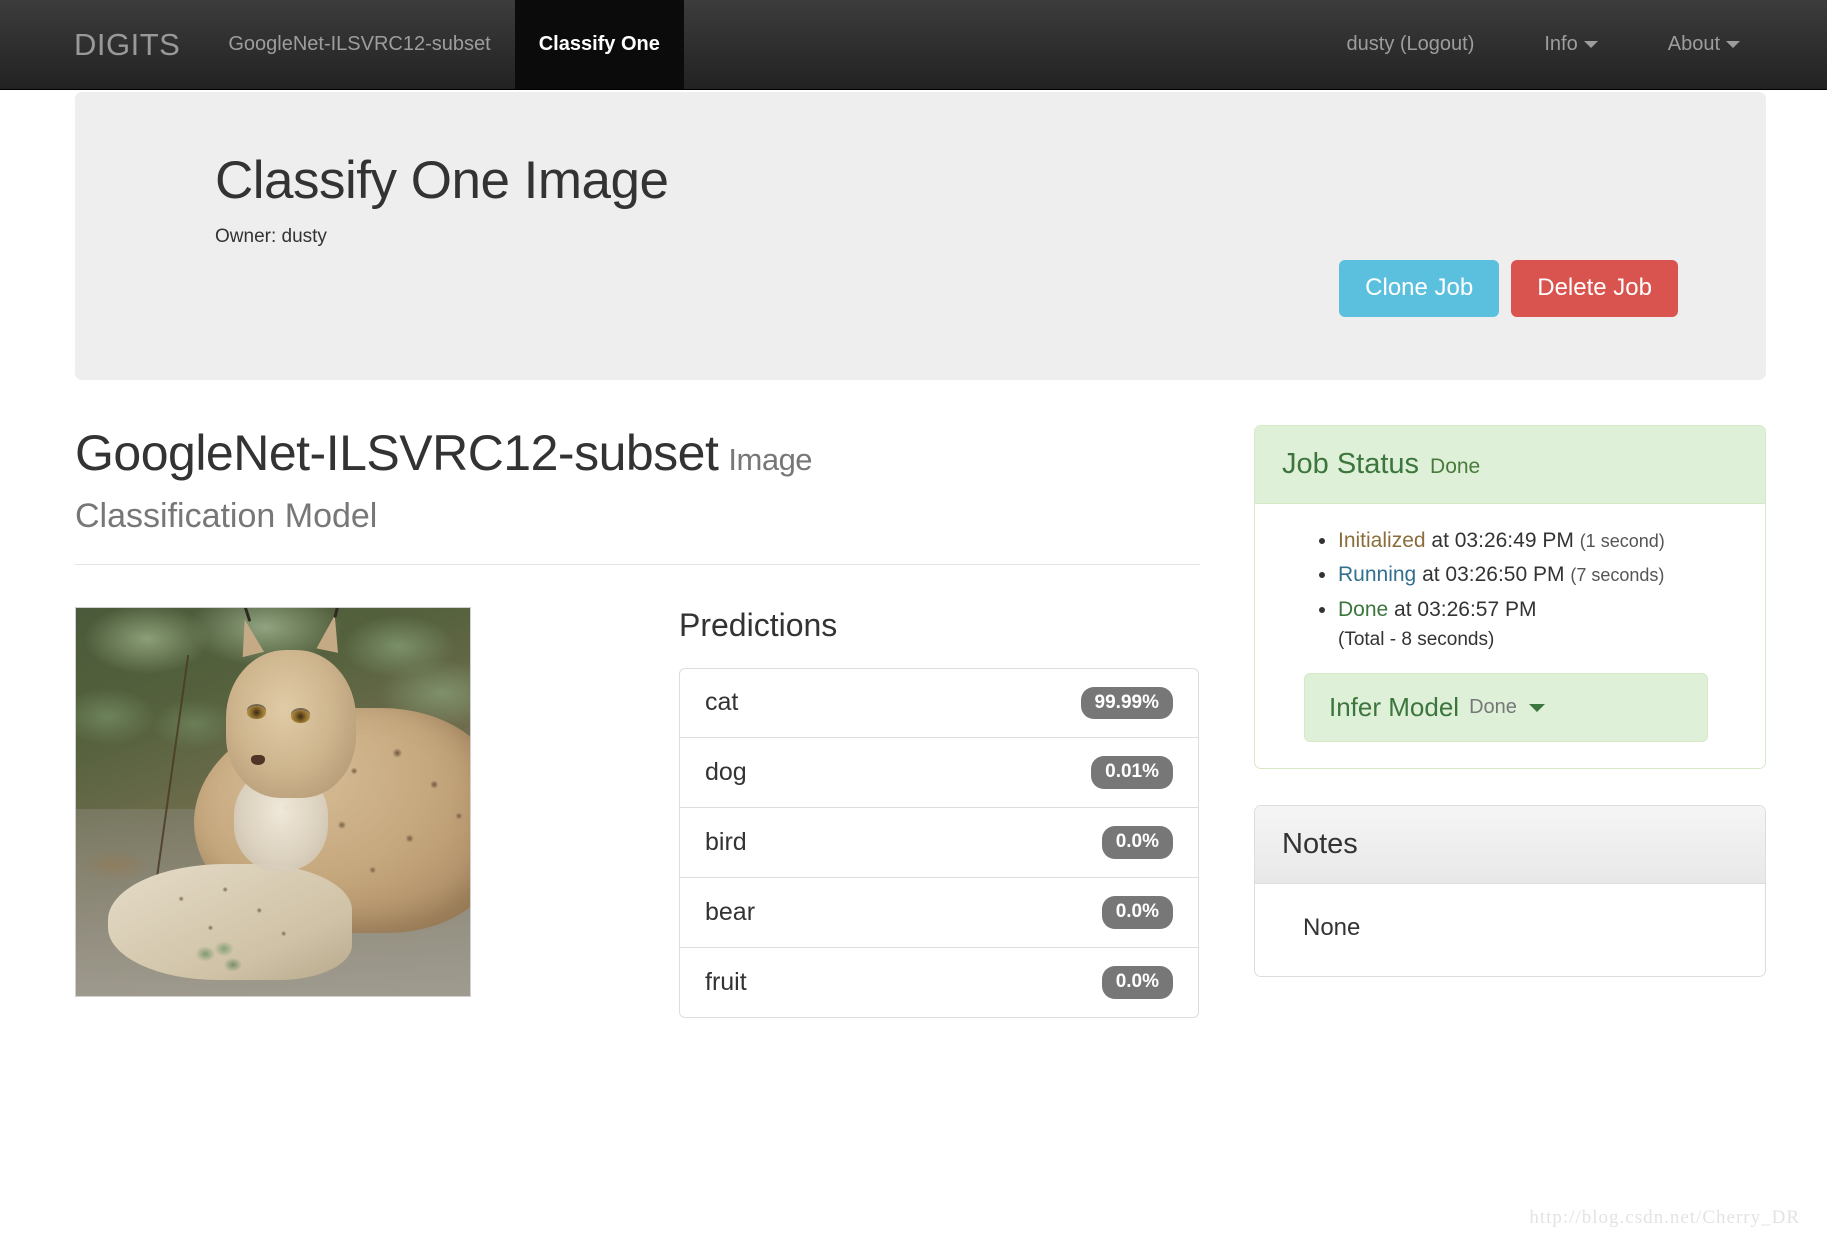 Image resolution: width=1827 pixels, height=1239 pixels. What do you see at coordinates (939, 913) in the screenshot?
I see `list-item: bear 0.0%` at bounding box center [939, 913].